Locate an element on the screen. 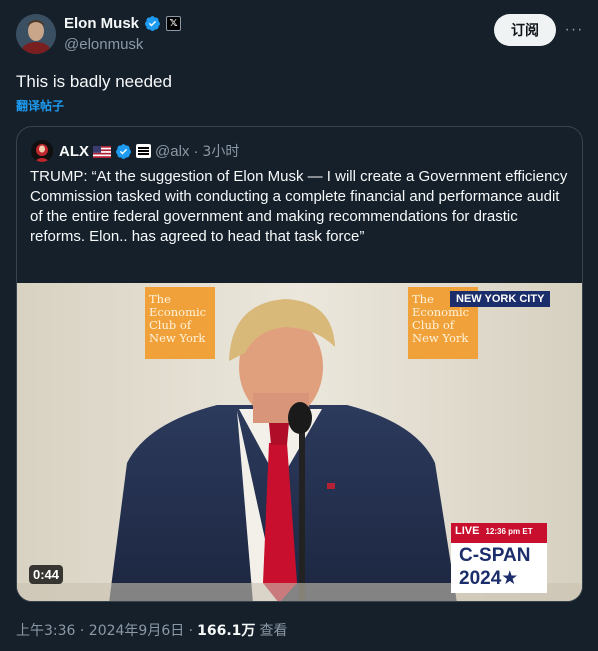  sign-right-line: New York is located at coordinates (440, 338).